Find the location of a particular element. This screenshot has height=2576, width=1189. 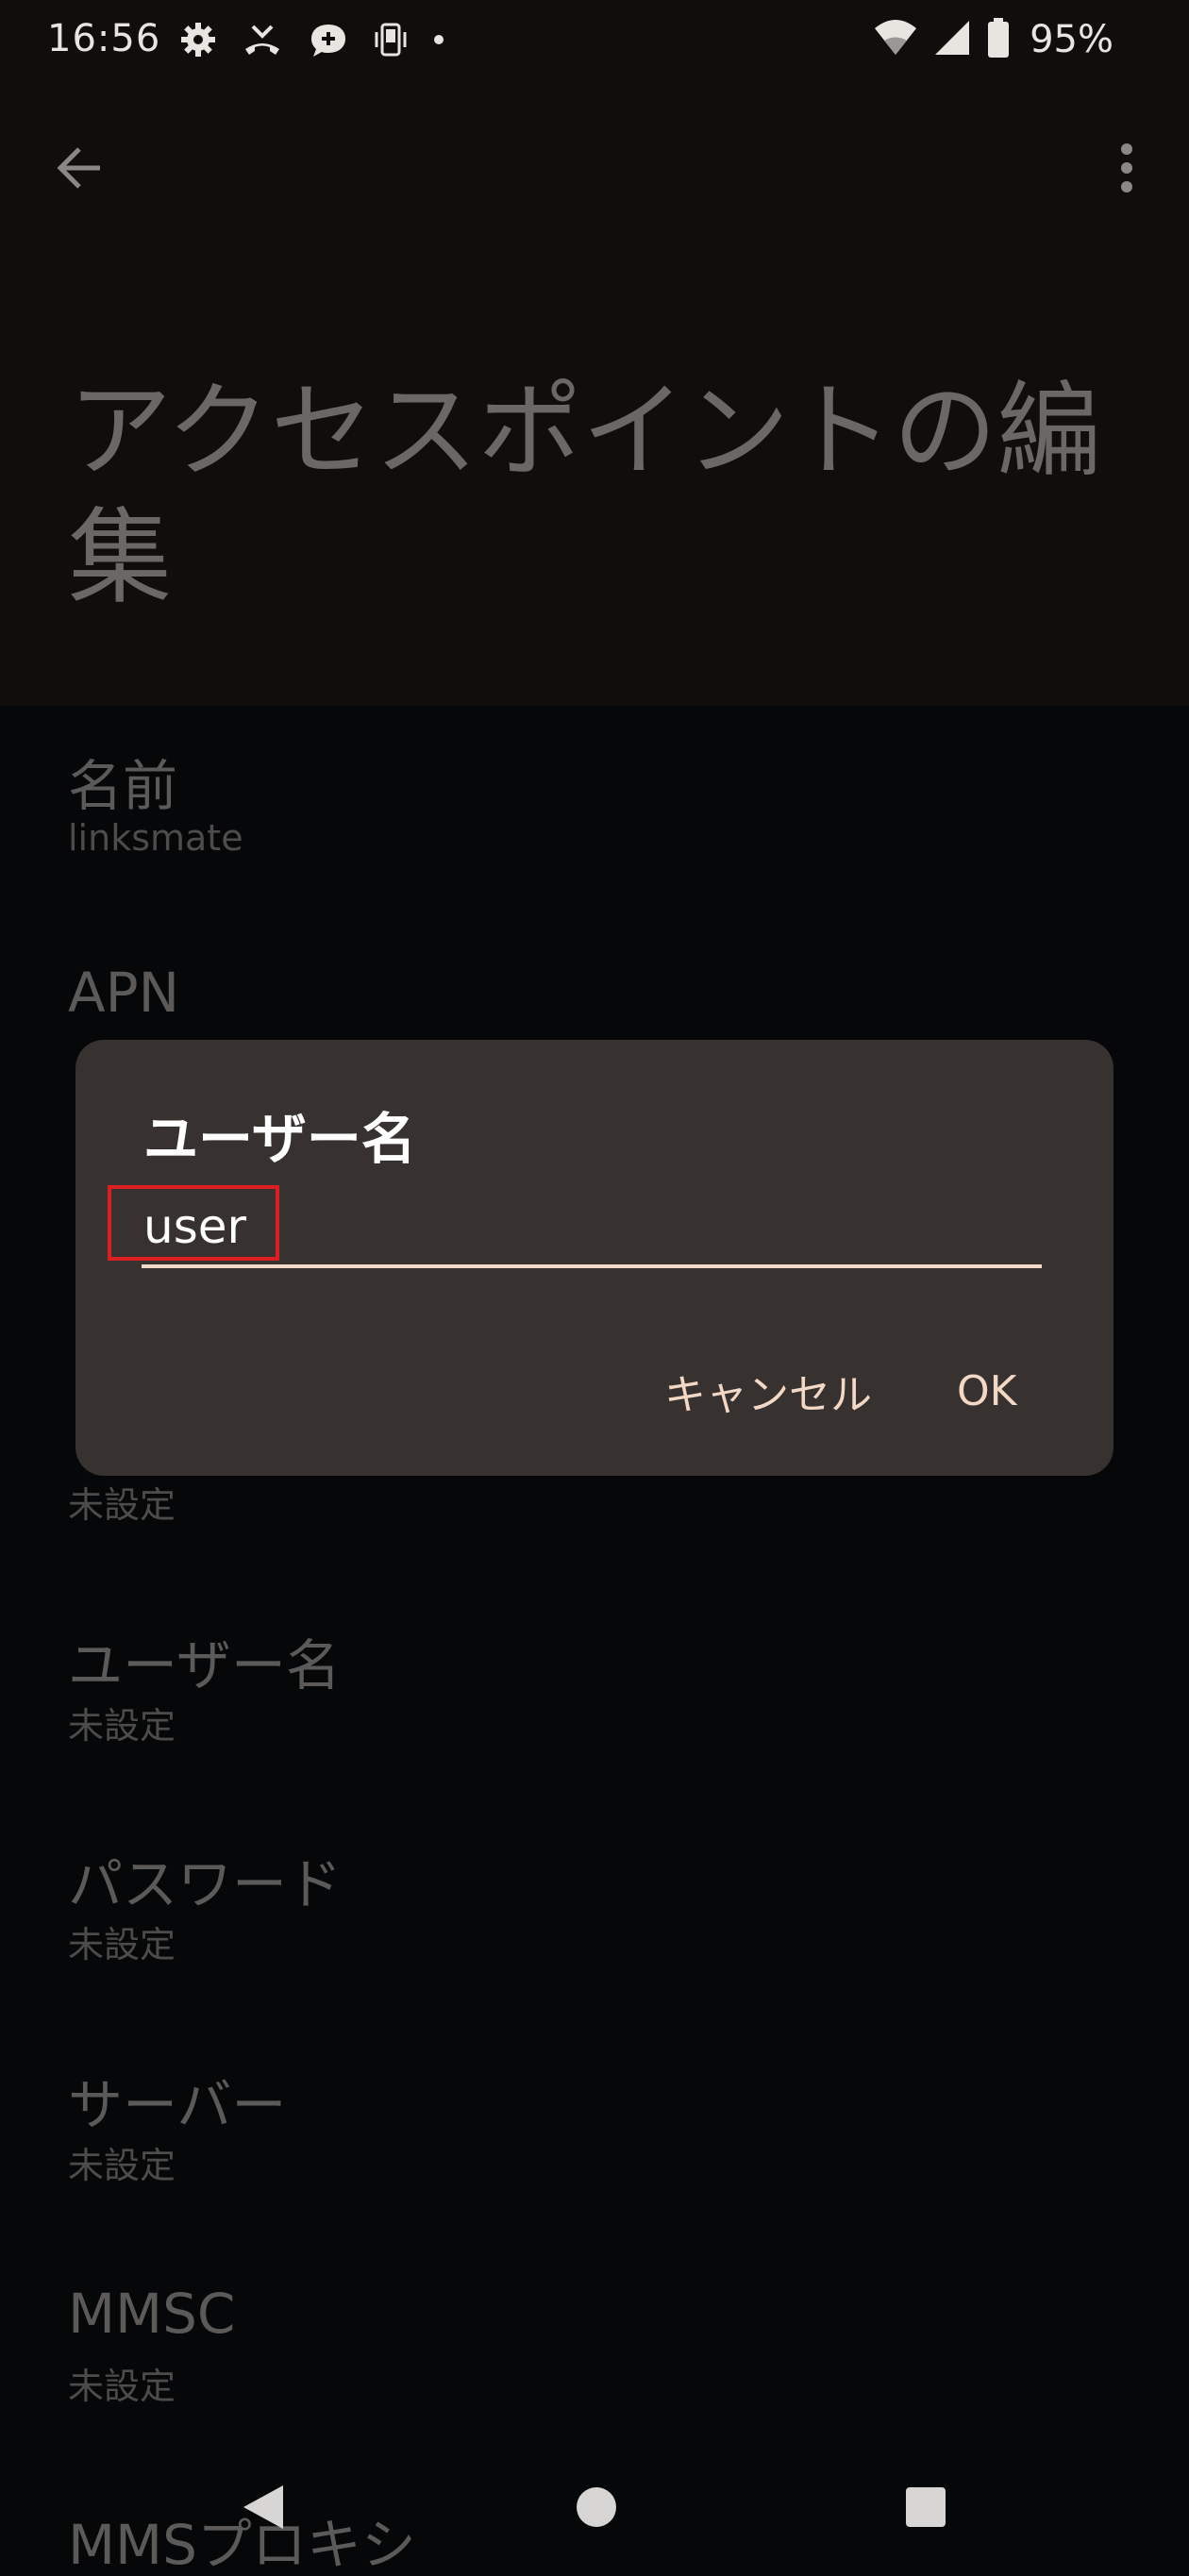

setting-item-password: パスワード 未設定 is located at coordinates (594, 1934).